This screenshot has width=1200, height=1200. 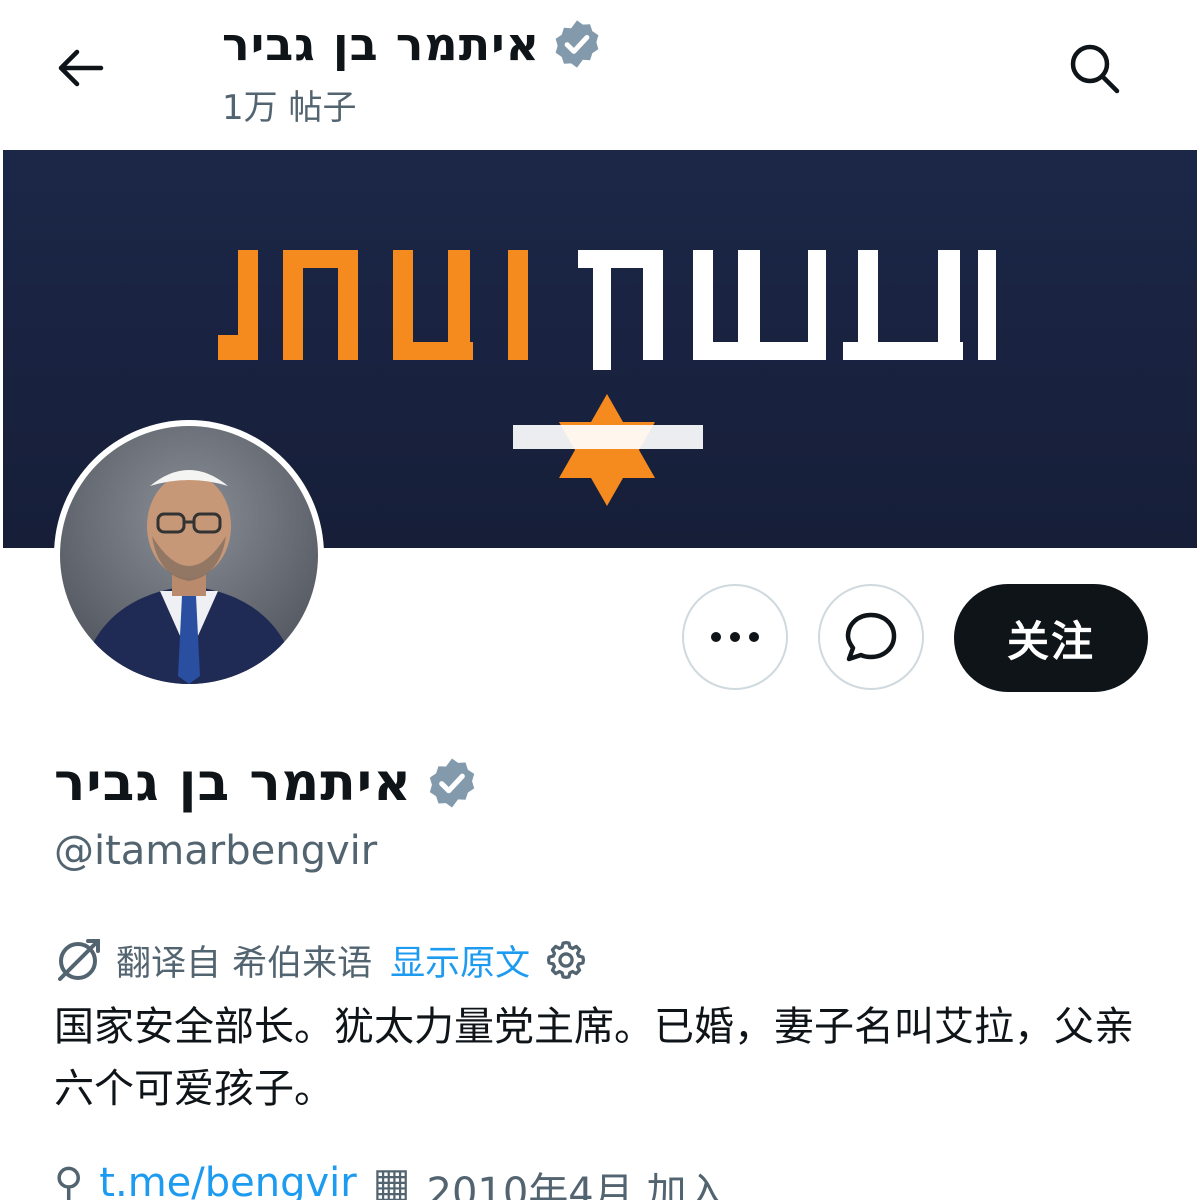 I want to click on follow-button: 关注, so click(x=1051, y=638).